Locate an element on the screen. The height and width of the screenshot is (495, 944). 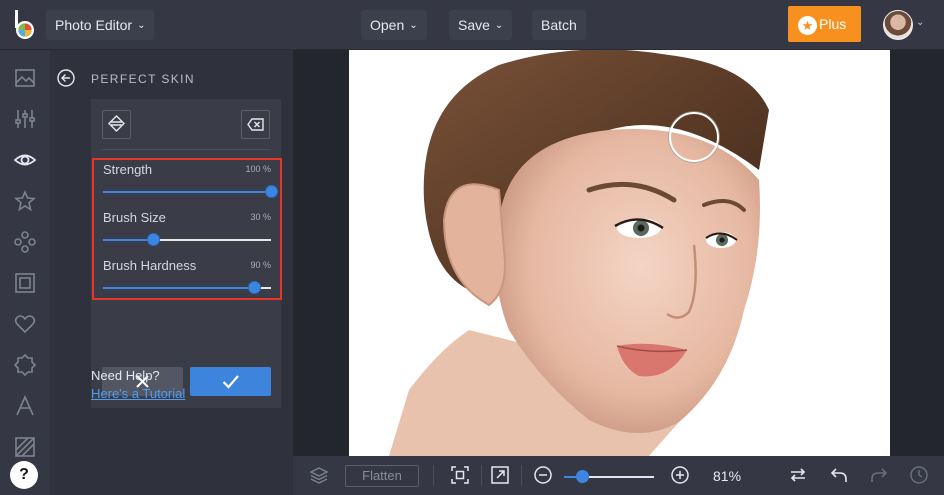
open-label: Open is located at coordinates (387, 25).